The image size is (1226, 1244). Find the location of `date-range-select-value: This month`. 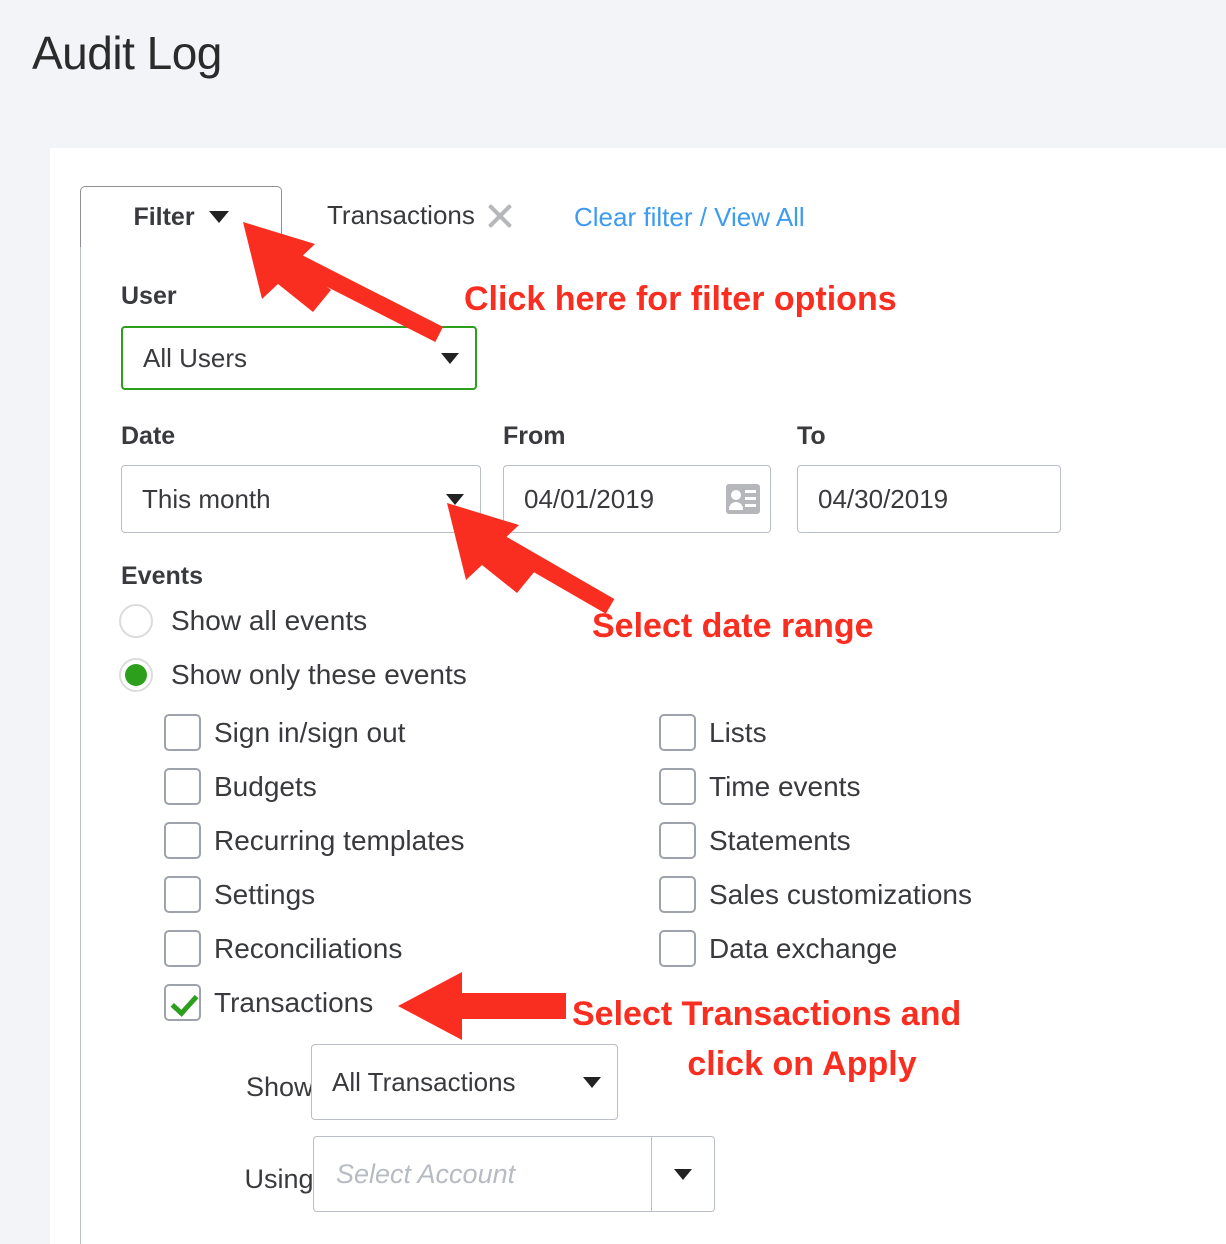

date-range-select-value: This month is located at coordinates (206, 498).